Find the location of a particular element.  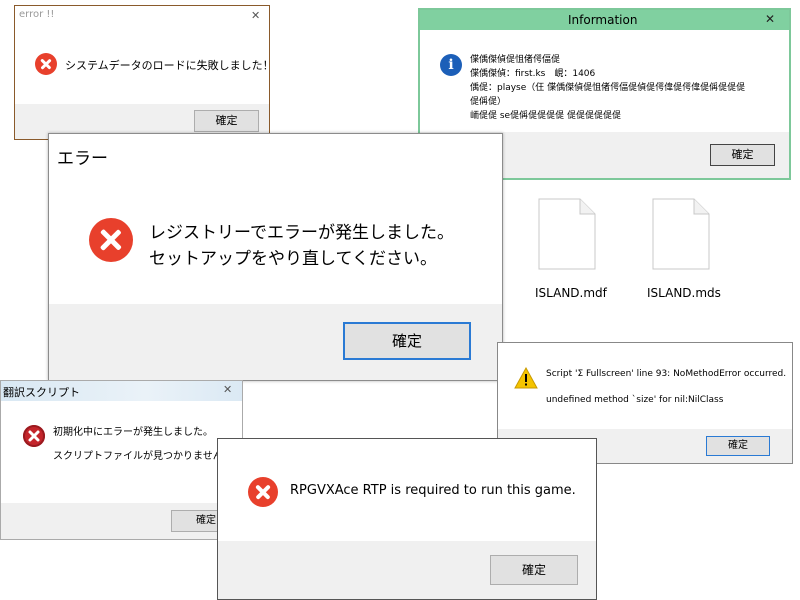

title-bar: Information ✕ is located at coordinates (604, 20).